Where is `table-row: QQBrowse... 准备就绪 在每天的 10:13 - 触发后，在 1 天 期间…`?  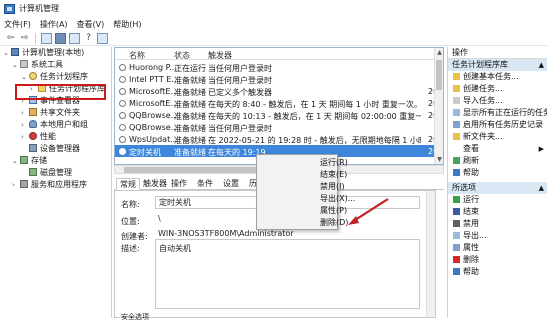
table-row: QQBrowse... 准备就绪 在每天的 10:13 - 触发后，在 1 天 期间… is located at coordinates (276, 115).